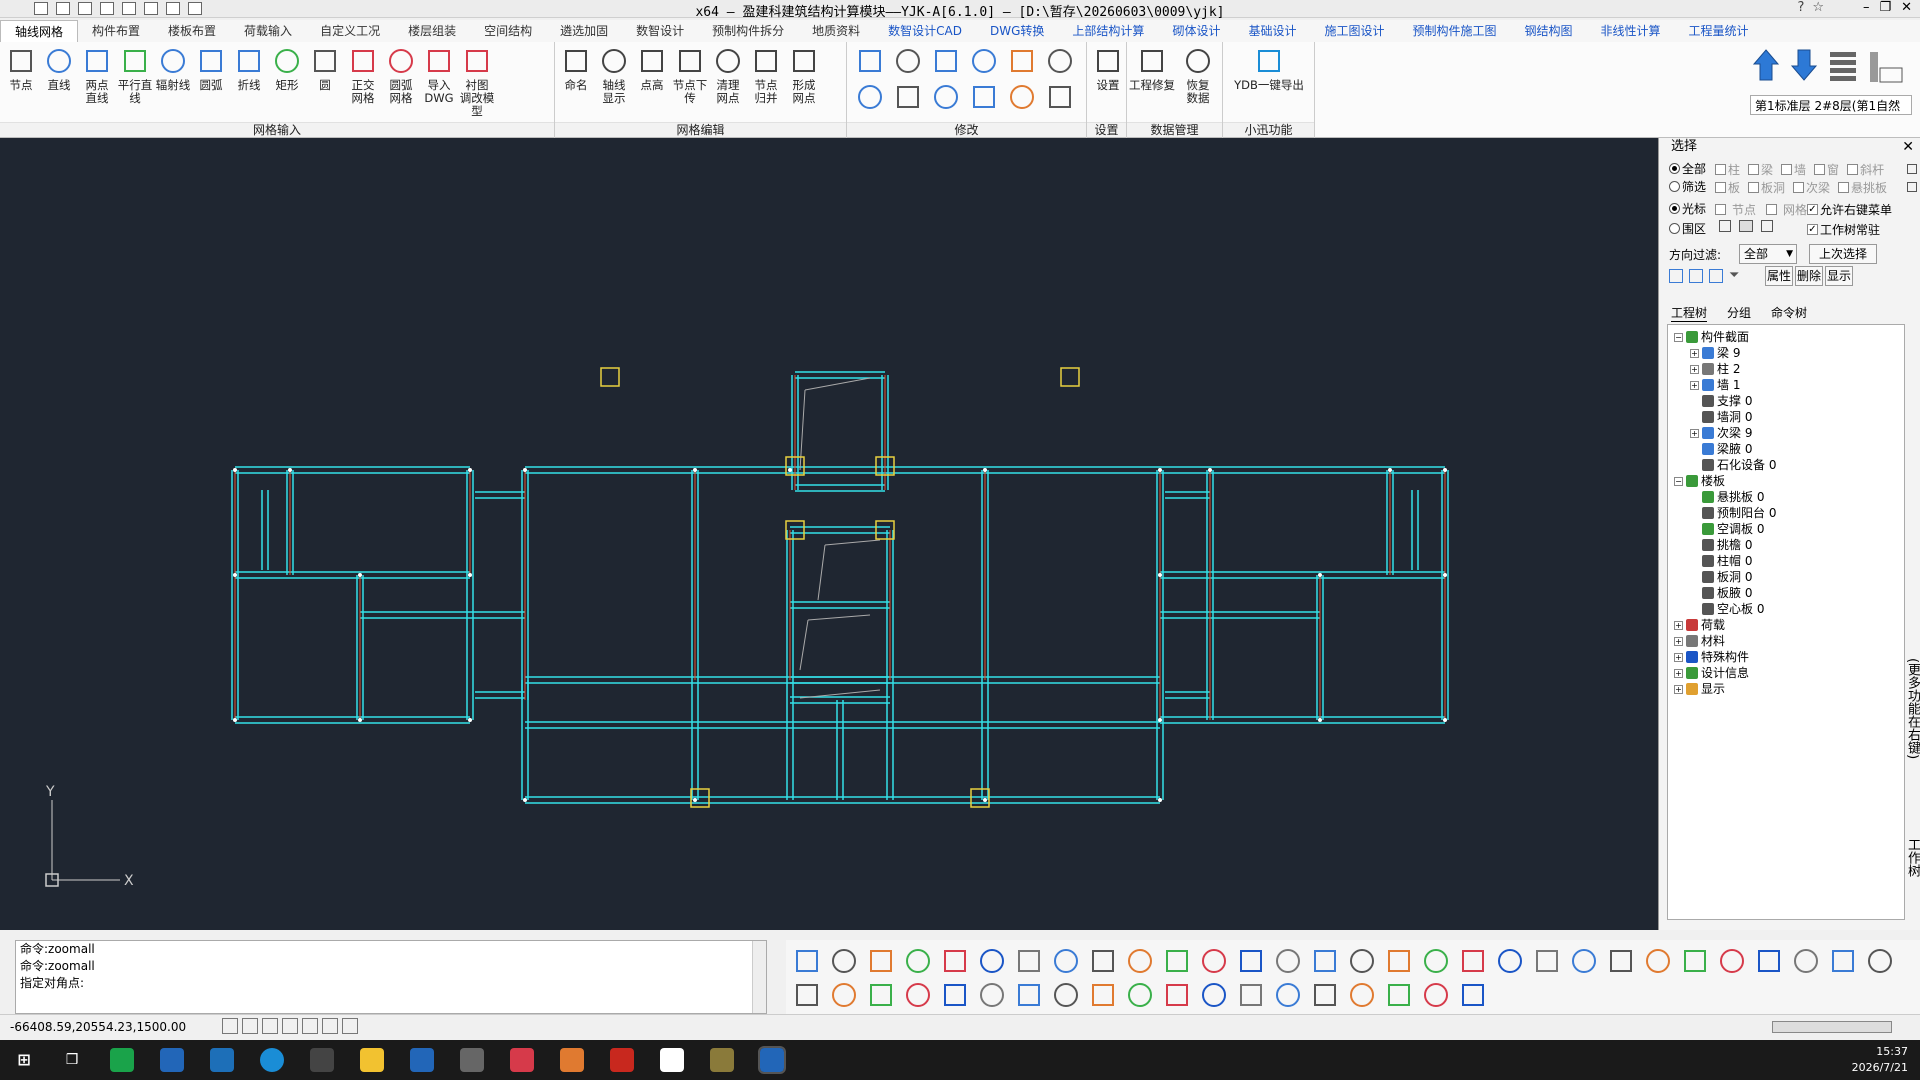 This screenshot has height=1080, width=1920. What do you see at coordinates (1689, 313) in the screenshot?
I see `tab-project-tree: 工程树` at bounding box center [1689, 313].